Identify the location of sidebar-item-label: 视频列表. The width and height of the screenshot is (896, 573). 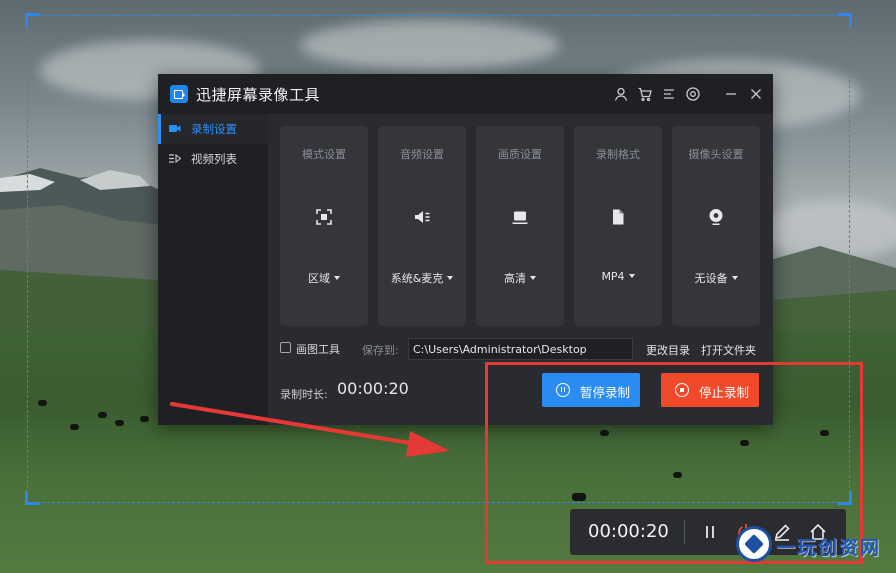
(214, 159).